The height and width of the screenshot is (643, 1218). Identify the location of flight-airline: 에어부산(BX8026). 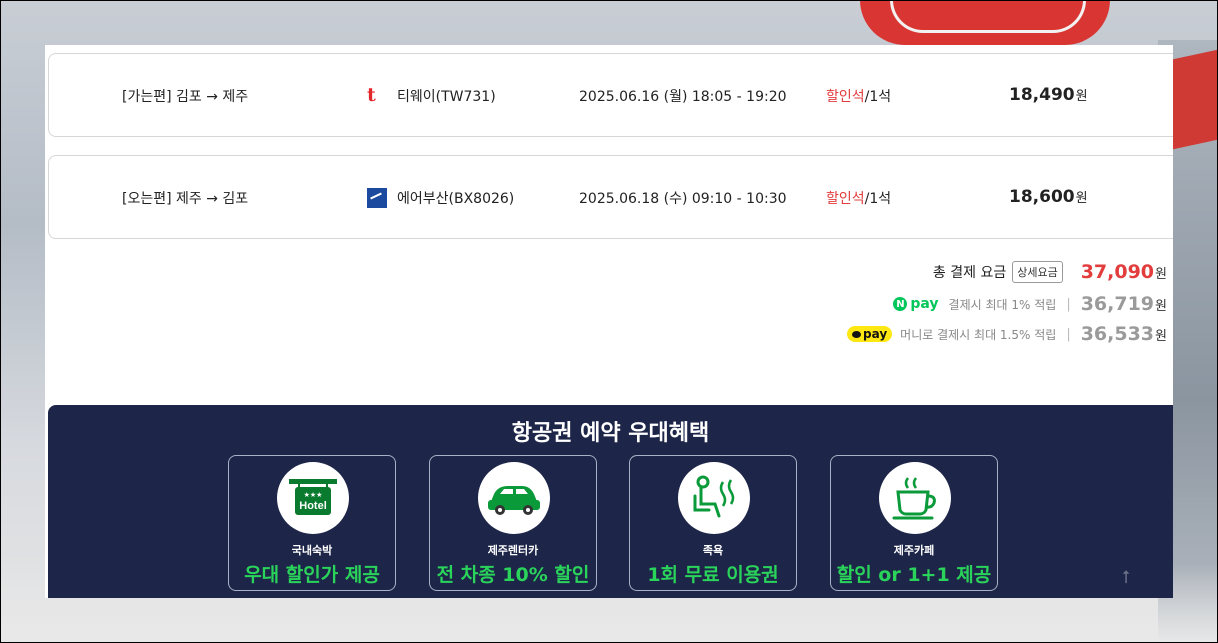
(440, 198).